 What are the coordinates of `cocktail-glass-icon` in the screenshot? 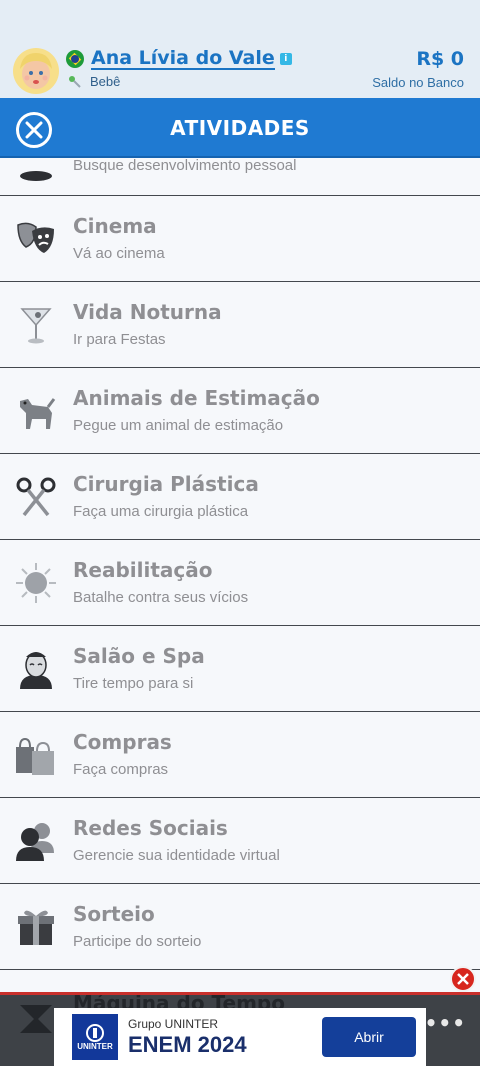 It's located at (36, 326).